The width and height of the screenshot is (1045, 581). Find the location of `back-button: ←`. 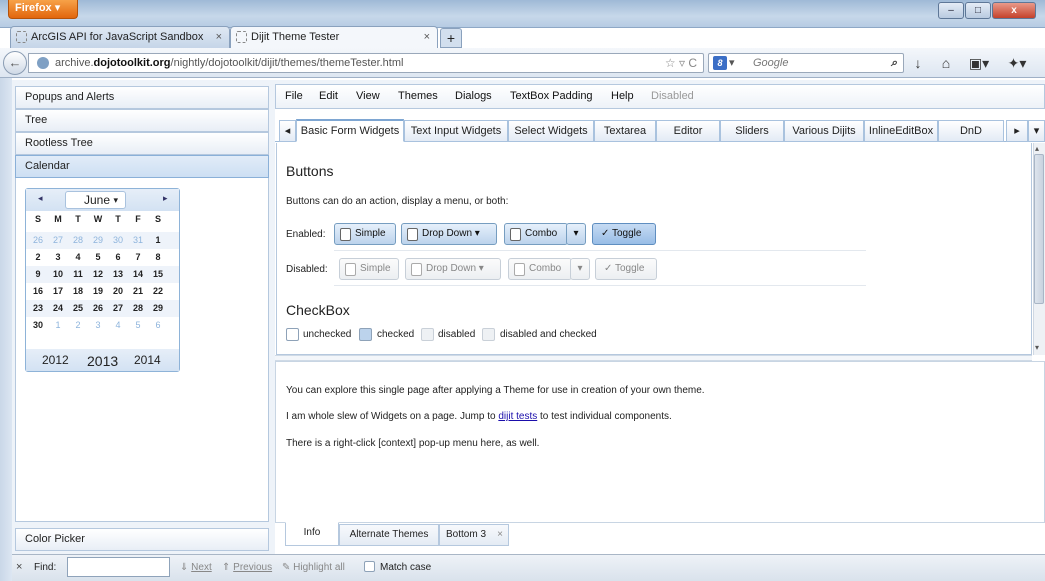

back-button: ← is located at coordinates (15, 63).